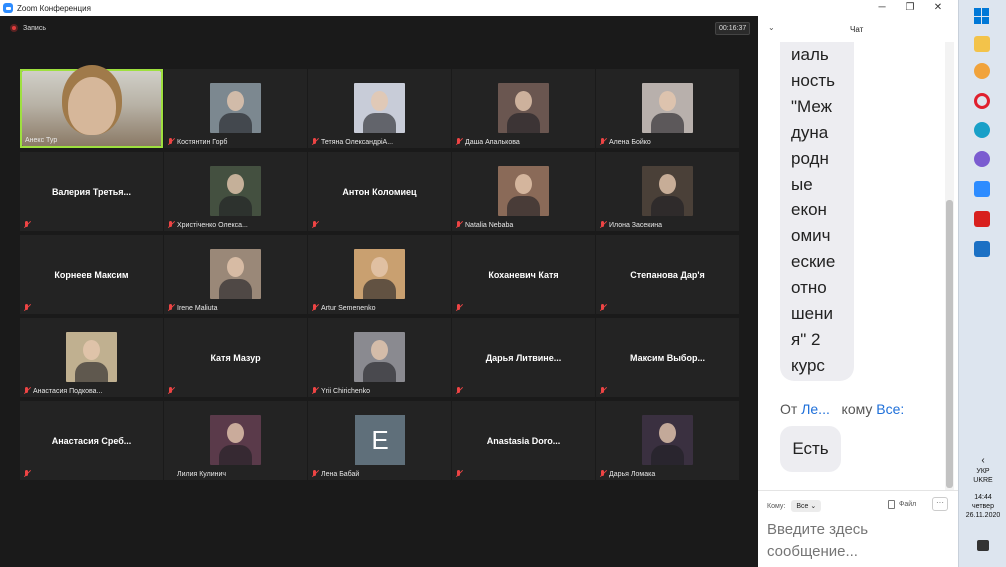 This screenshot has height=567, width=1006. Describe the element at coordinates (379, 357) in the screenshot. I see `participant-tile: Yrii Chirichenko` at that location.